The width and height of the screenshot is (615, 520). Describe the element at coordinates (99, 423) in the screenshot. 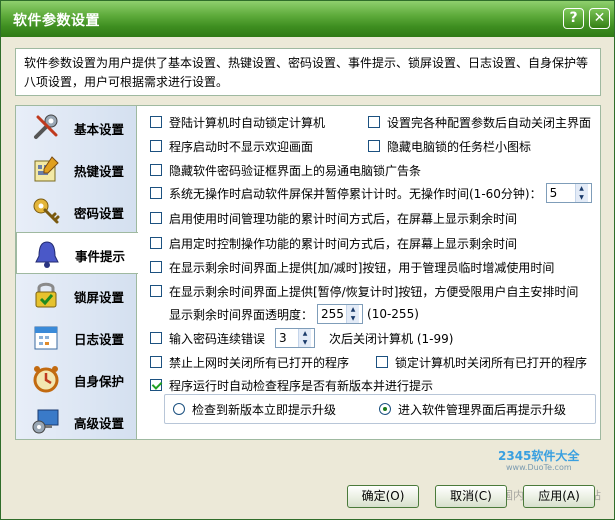

I see `nav-label: 高级设置` at that location.